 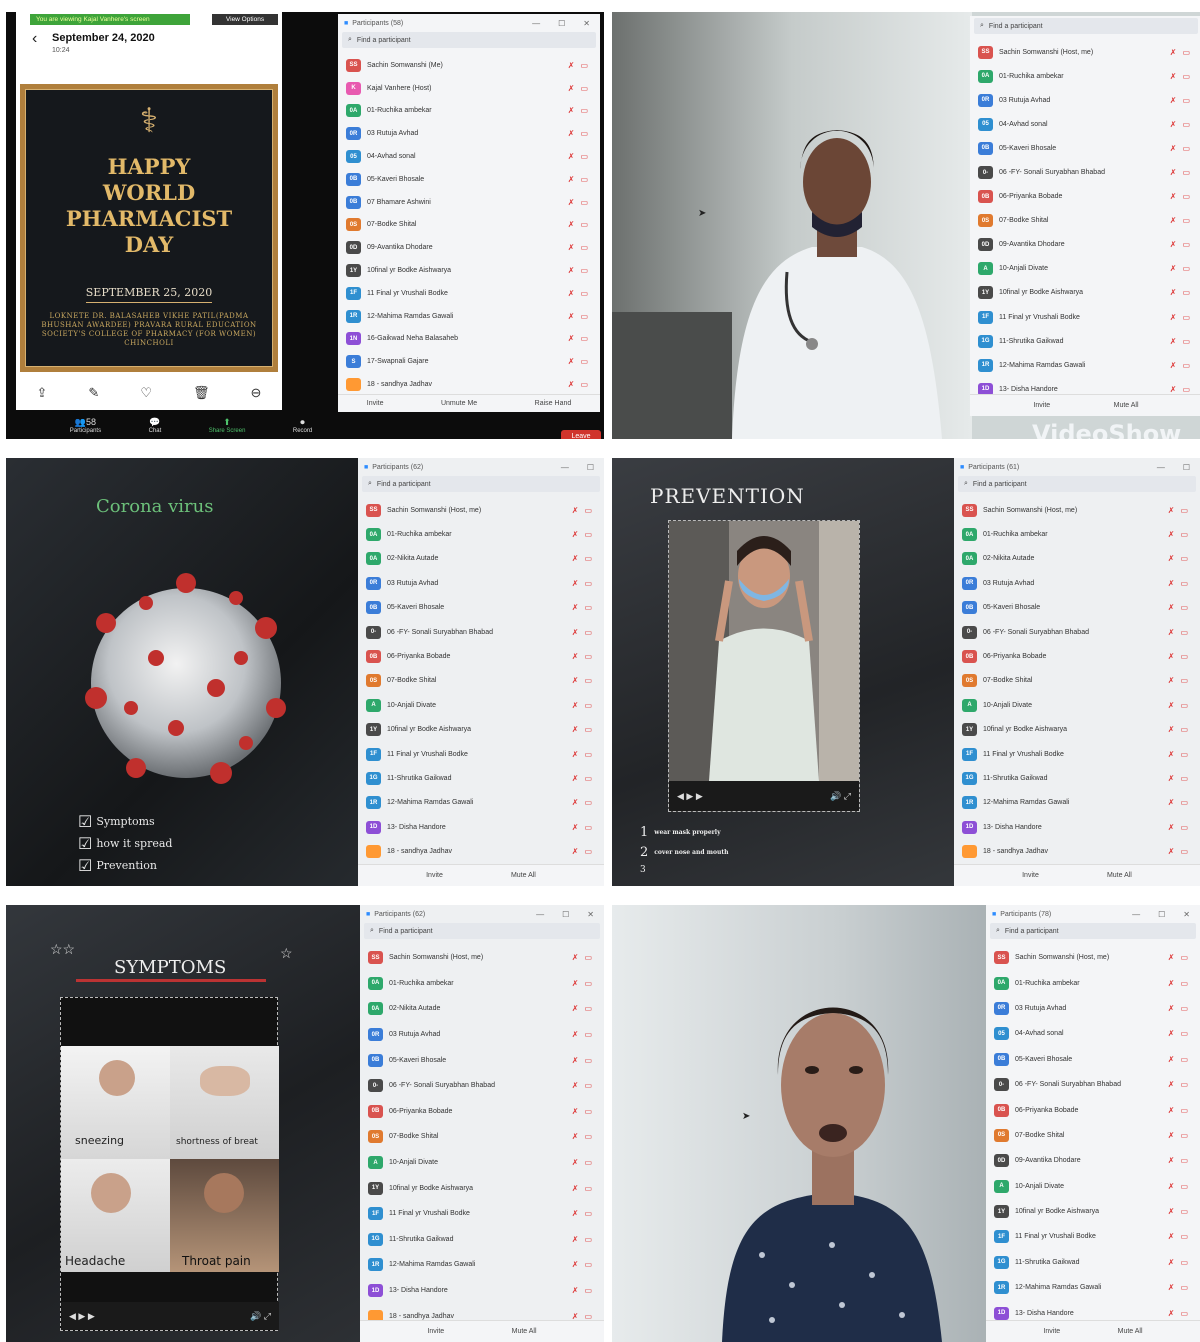 What do you see at coordinates (481, 681) in the screenshot?
I see `participant-row: 0S 07-Bodke Shital ✗▭` at bounding box center [481, 681].